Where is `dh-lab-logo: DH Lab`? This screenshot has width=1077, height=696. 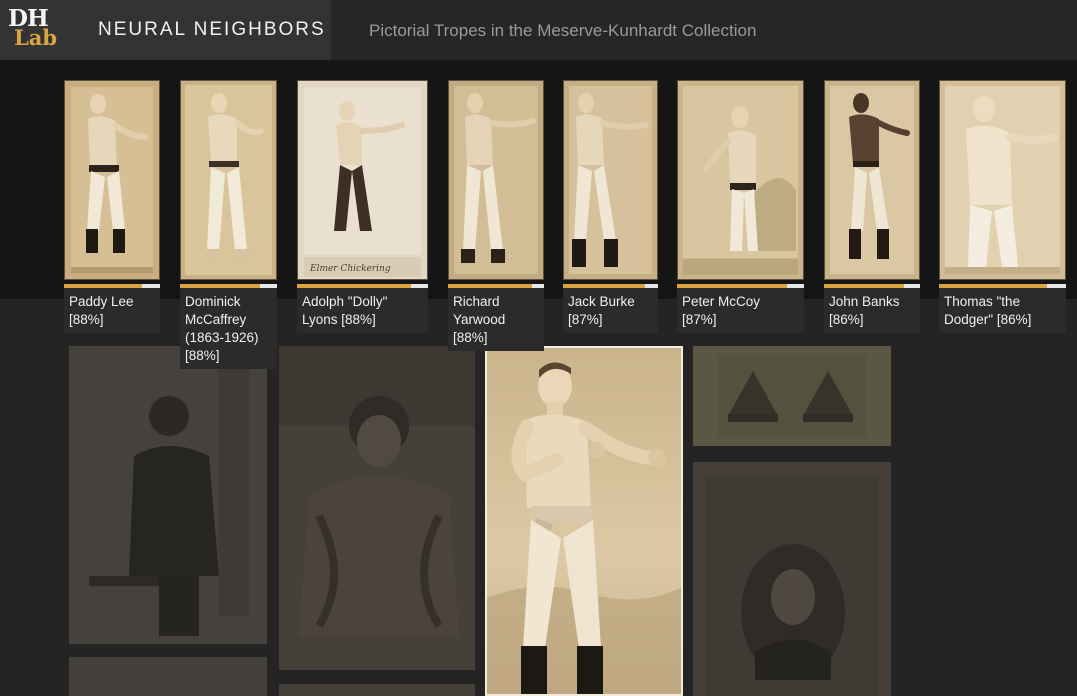
dh-lab-logo: DH Lab is located at coordinates (33, 29).